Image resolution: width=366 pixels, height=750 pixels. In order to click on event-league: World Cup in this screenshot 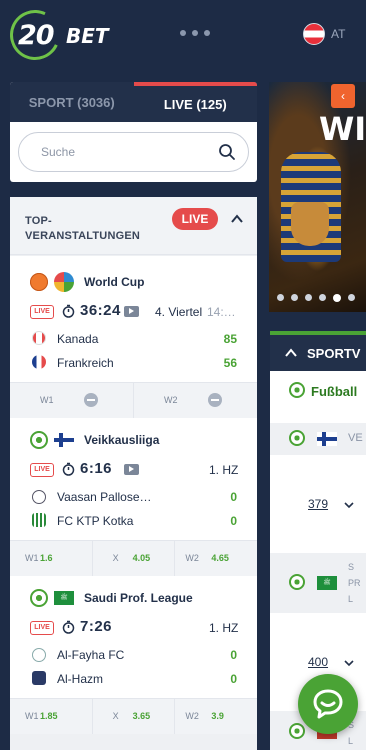, I will do `click(114, 282)`.